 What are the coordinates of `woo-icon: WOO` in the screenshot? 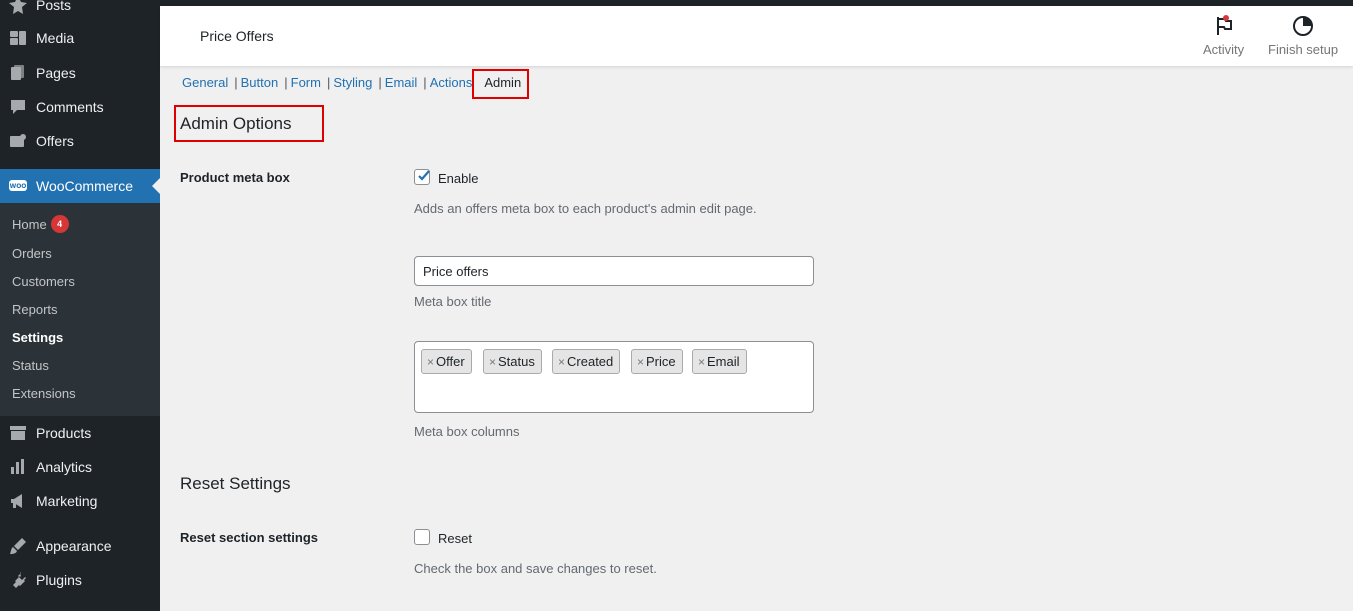 It's located at (18, 186).